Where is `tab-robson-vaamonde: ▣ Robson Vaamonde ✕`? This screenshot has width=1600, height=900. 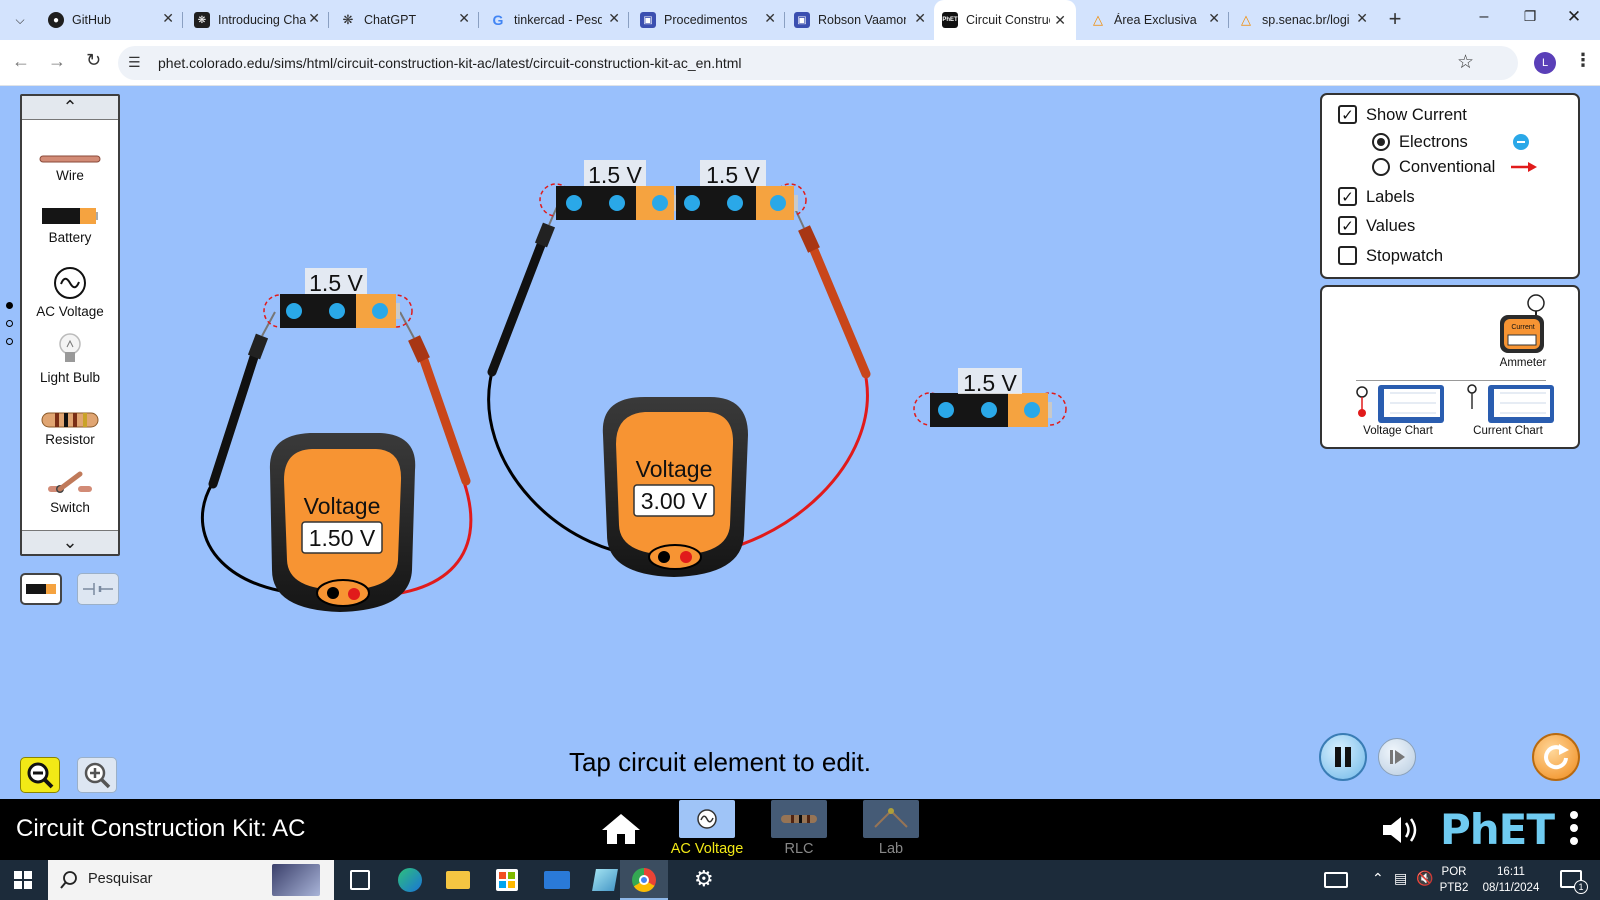 tab-robson-vaamonde: ▣ Robson Vaamonde ✕ is located at coordinates (860, 20).